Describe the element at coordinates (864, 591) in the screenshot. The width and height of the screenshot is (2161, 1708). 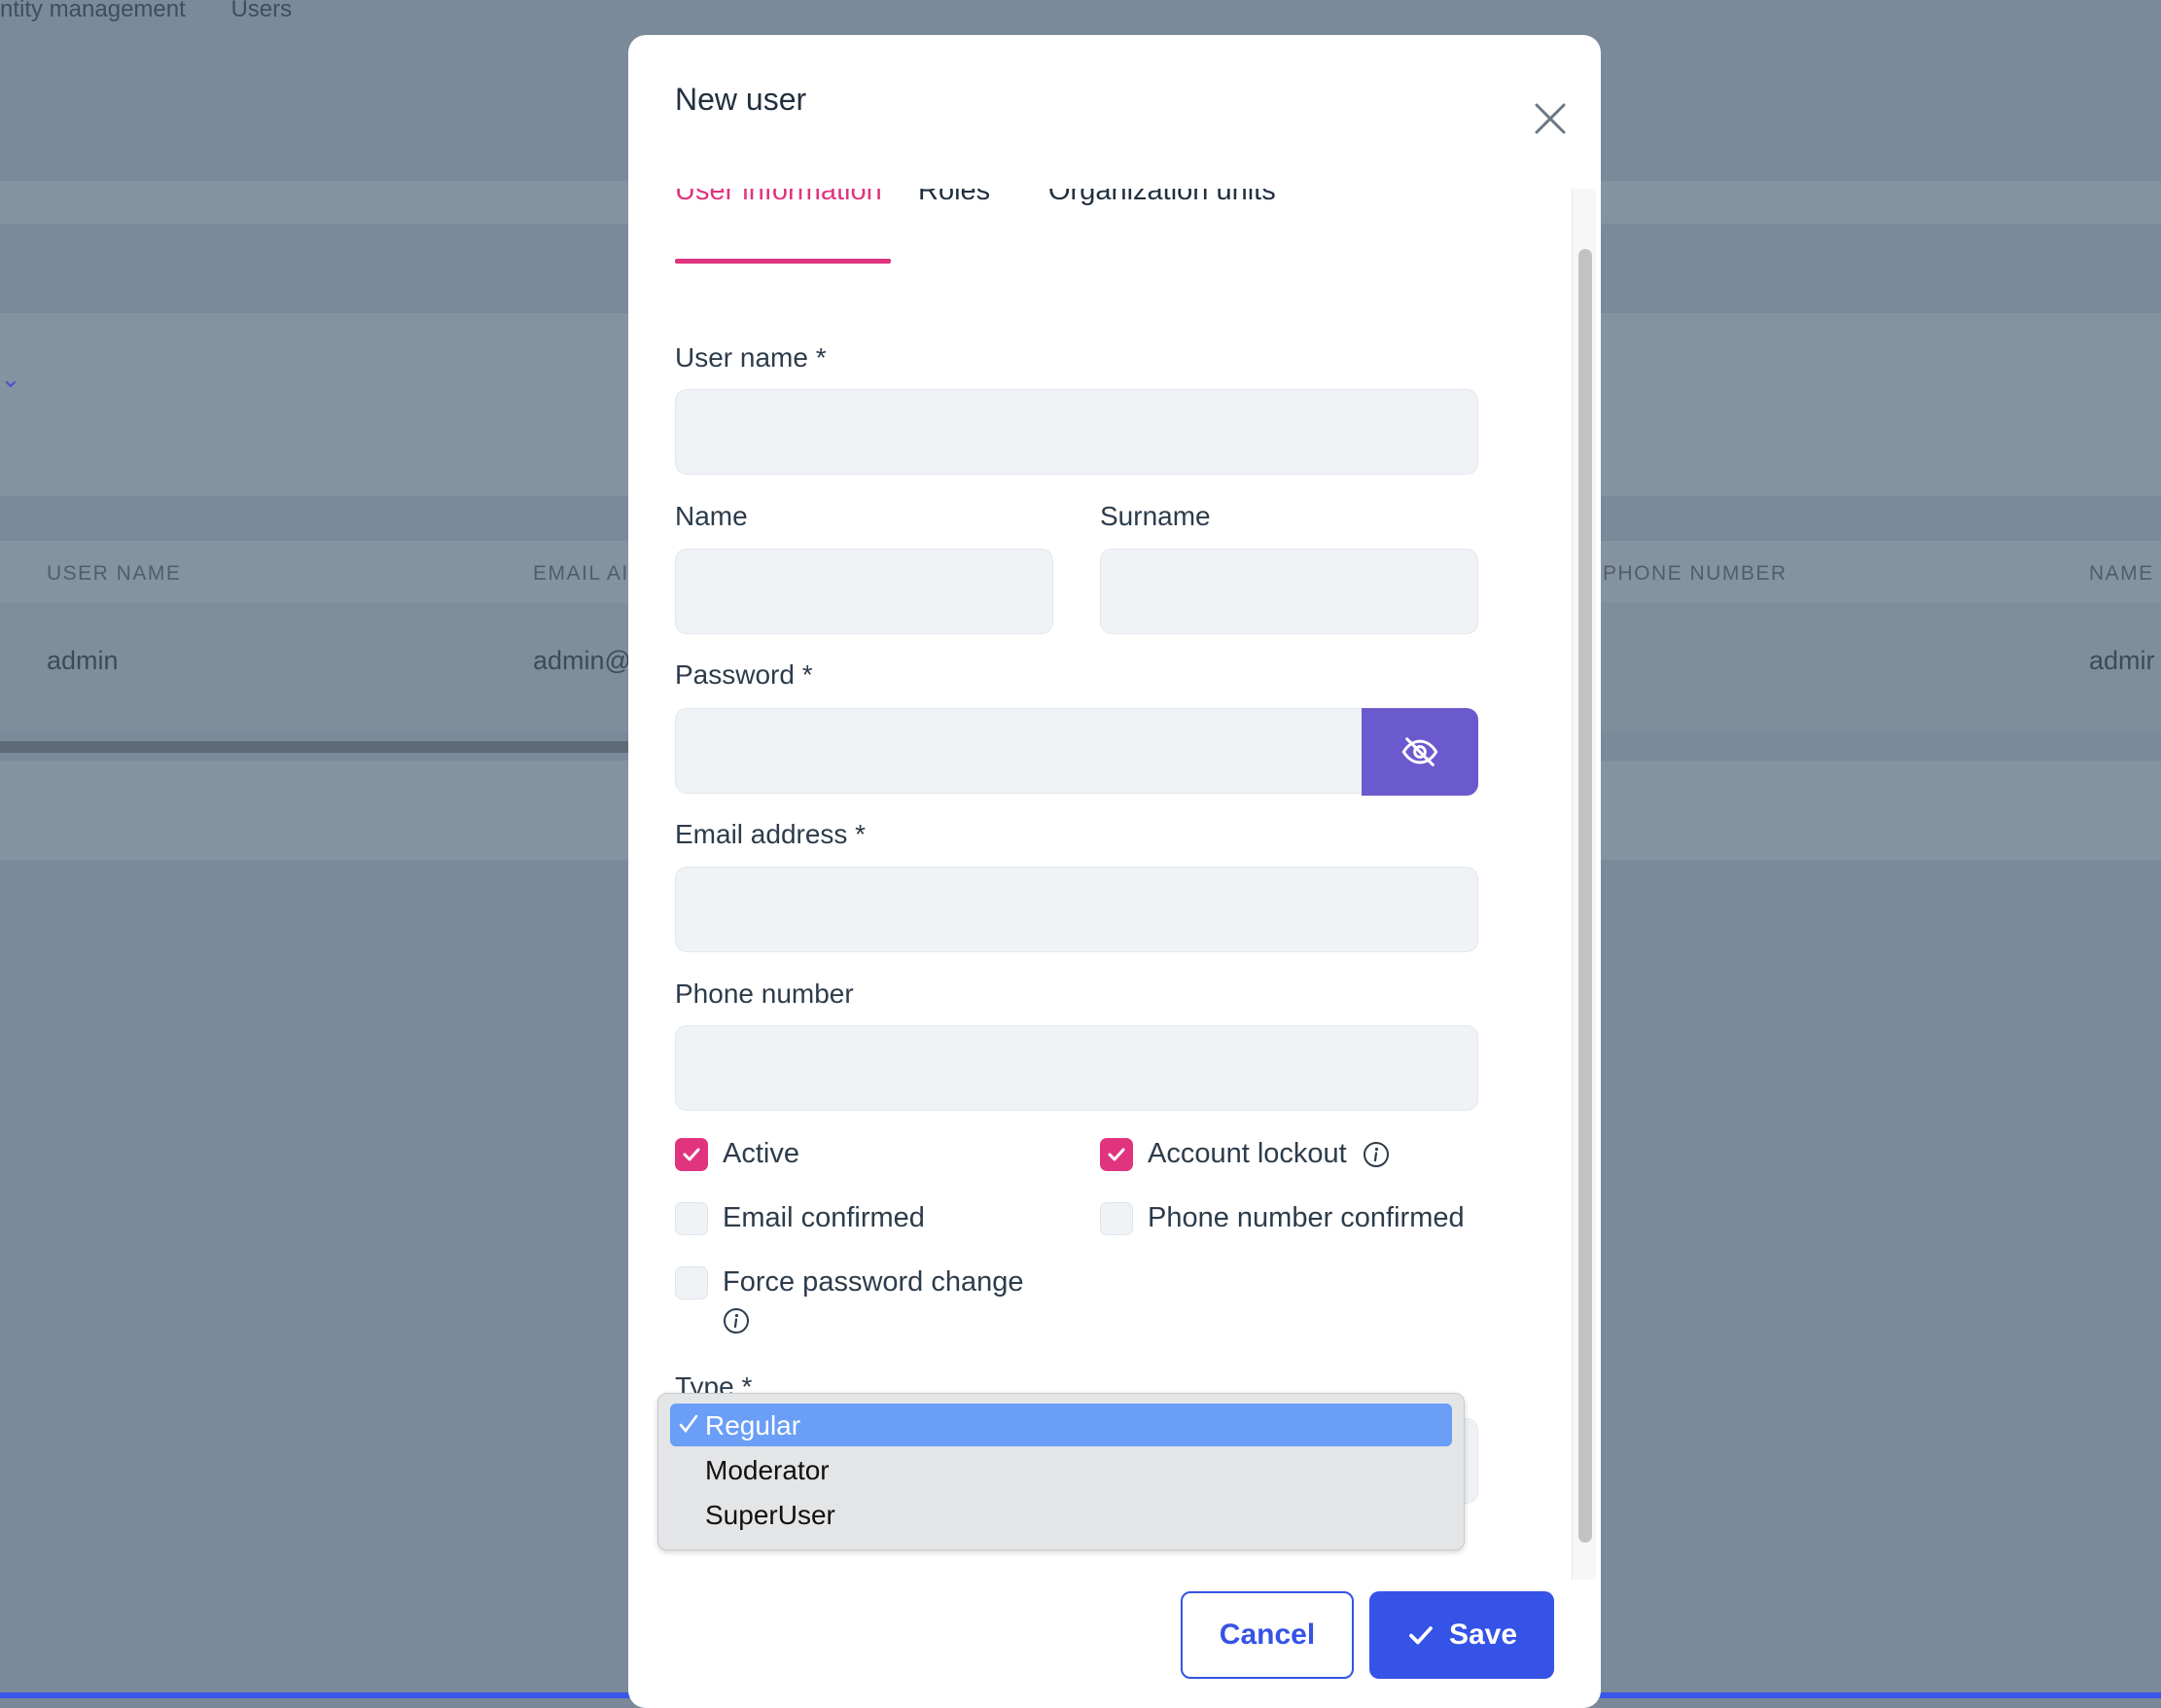
I see `name-field` at that location.